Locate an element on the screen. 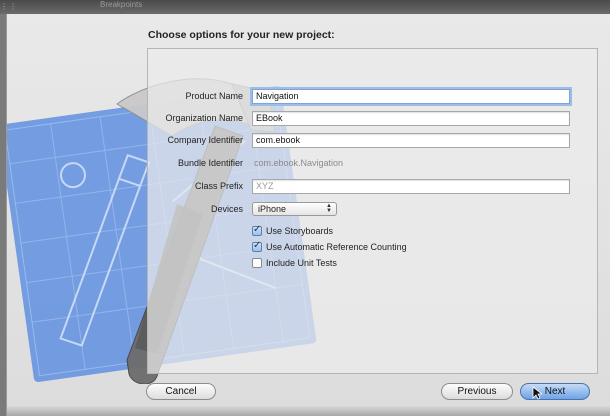 This screenshot has height=416, width=610. background-handle-icon: ⋮⋮ is located at coordinates (9, 6).